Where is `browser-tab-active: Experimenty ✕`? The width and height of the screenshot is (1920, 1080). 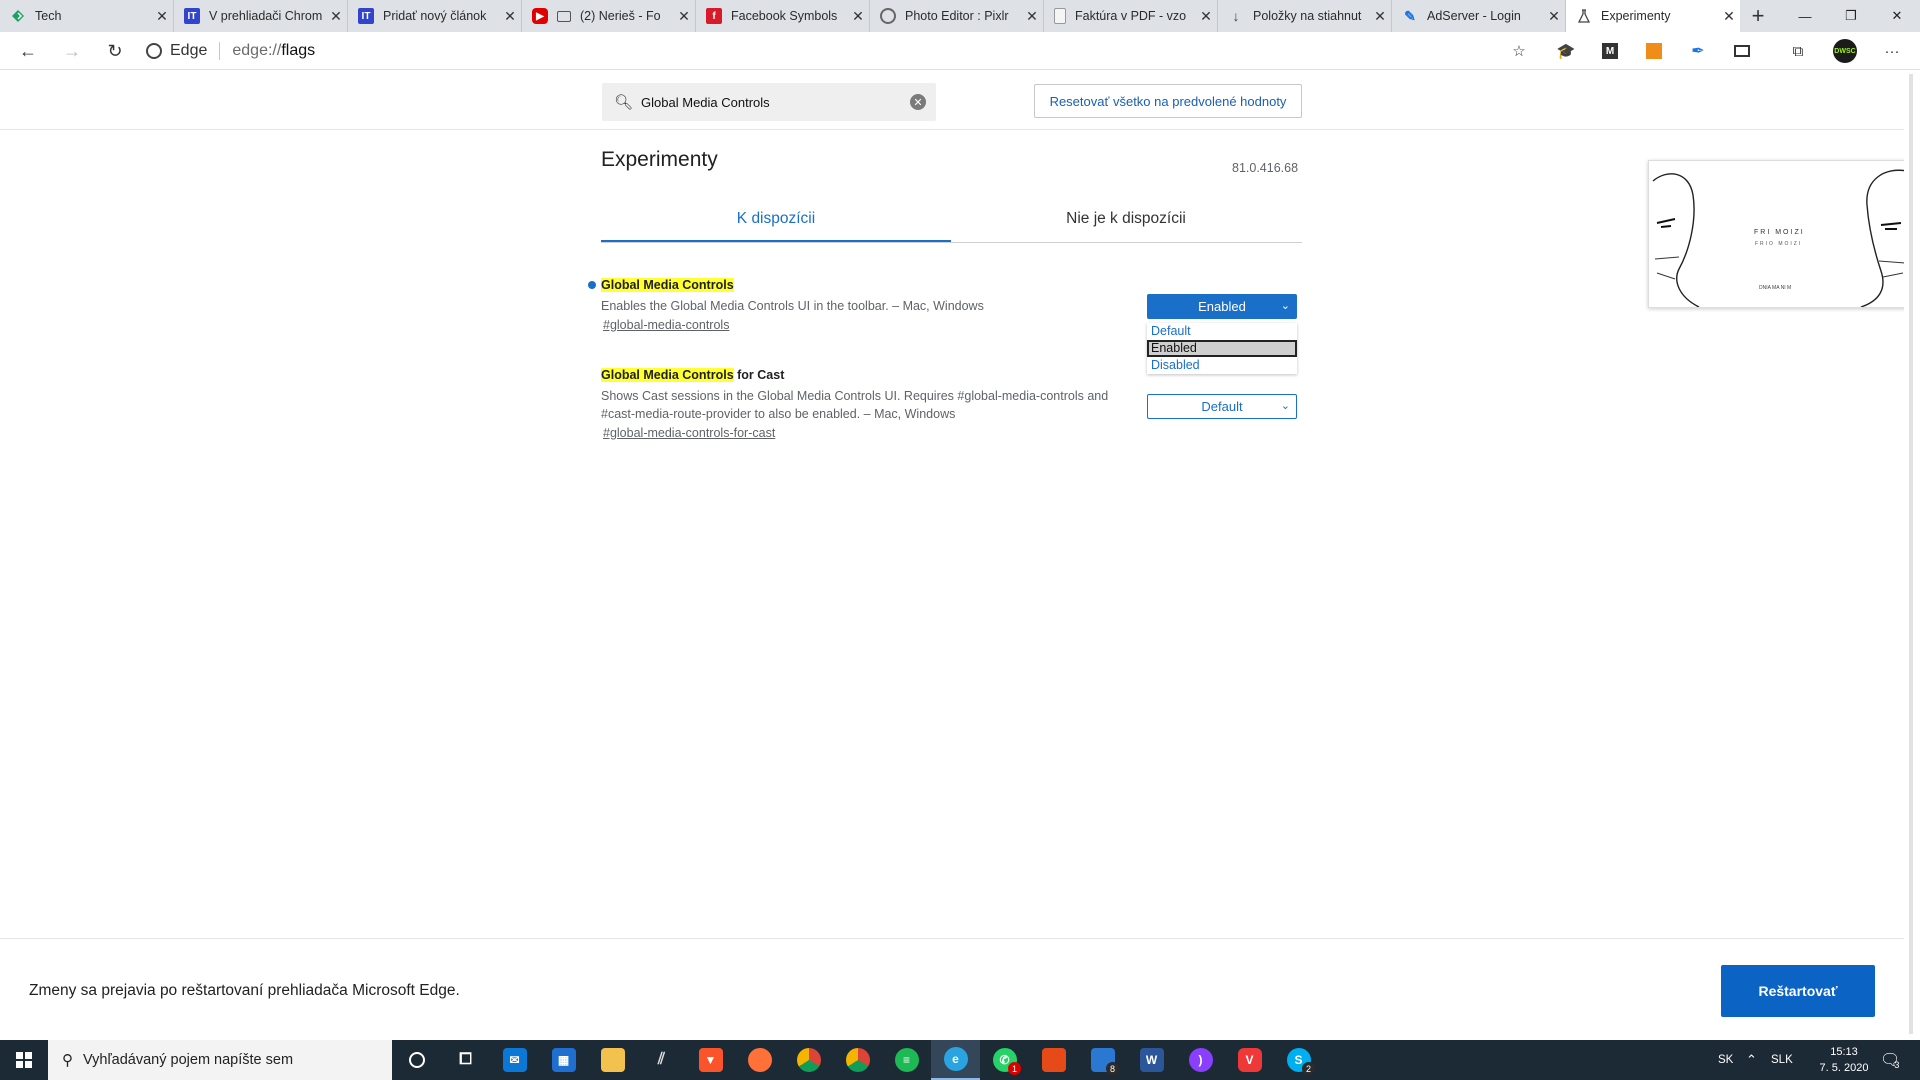
browser-tab-active: Experimenty ✕ is located at coordinates (1653, 16).